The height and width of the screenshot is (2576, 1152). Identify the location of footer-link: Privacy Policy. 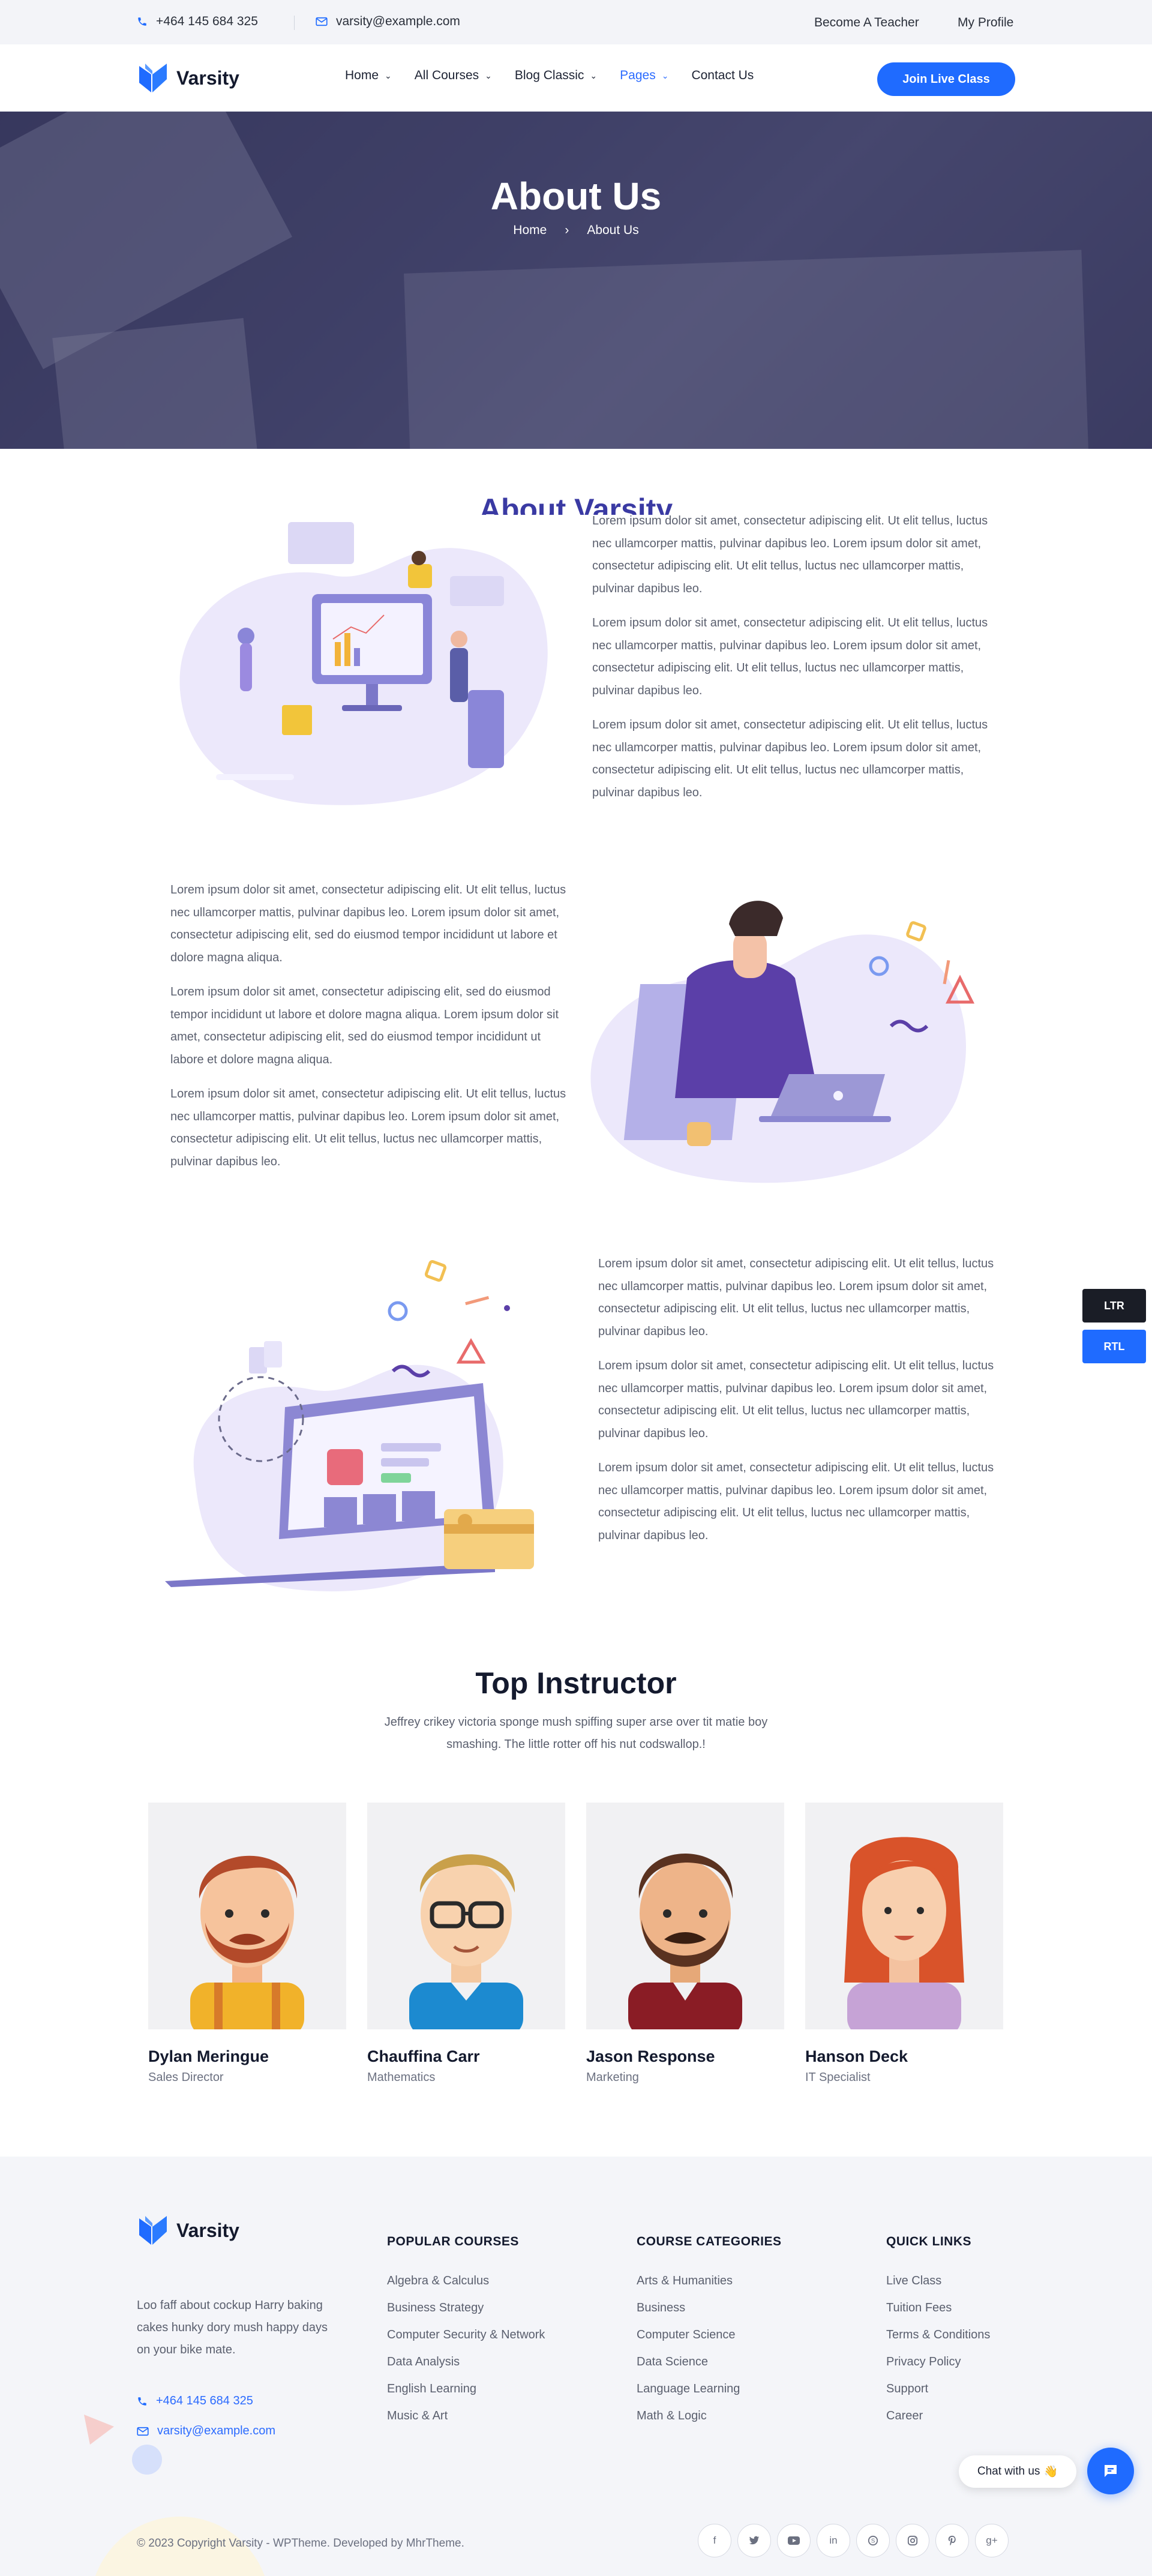
(923, 2362).